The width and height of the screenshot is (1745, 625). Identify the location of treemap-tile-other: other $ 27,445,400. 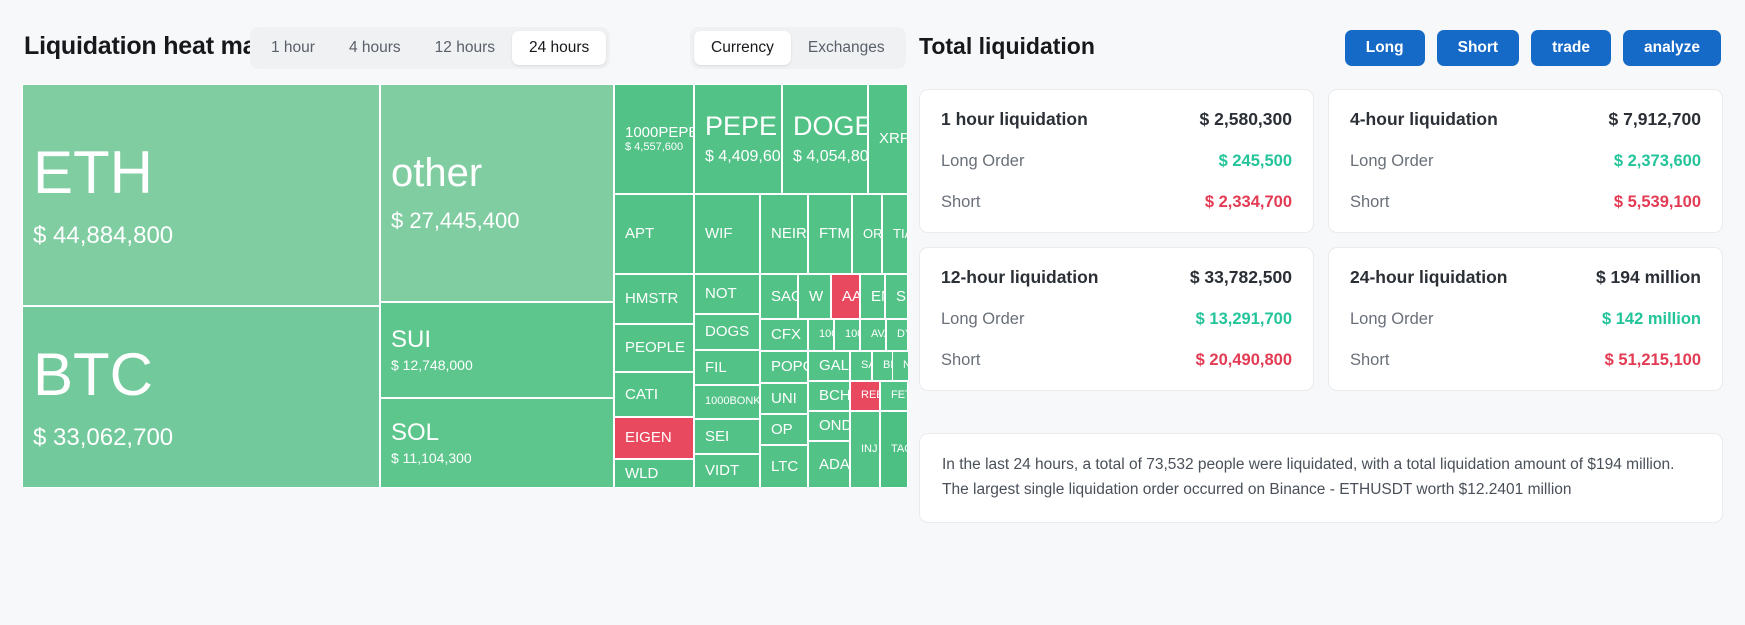
(497, 193).